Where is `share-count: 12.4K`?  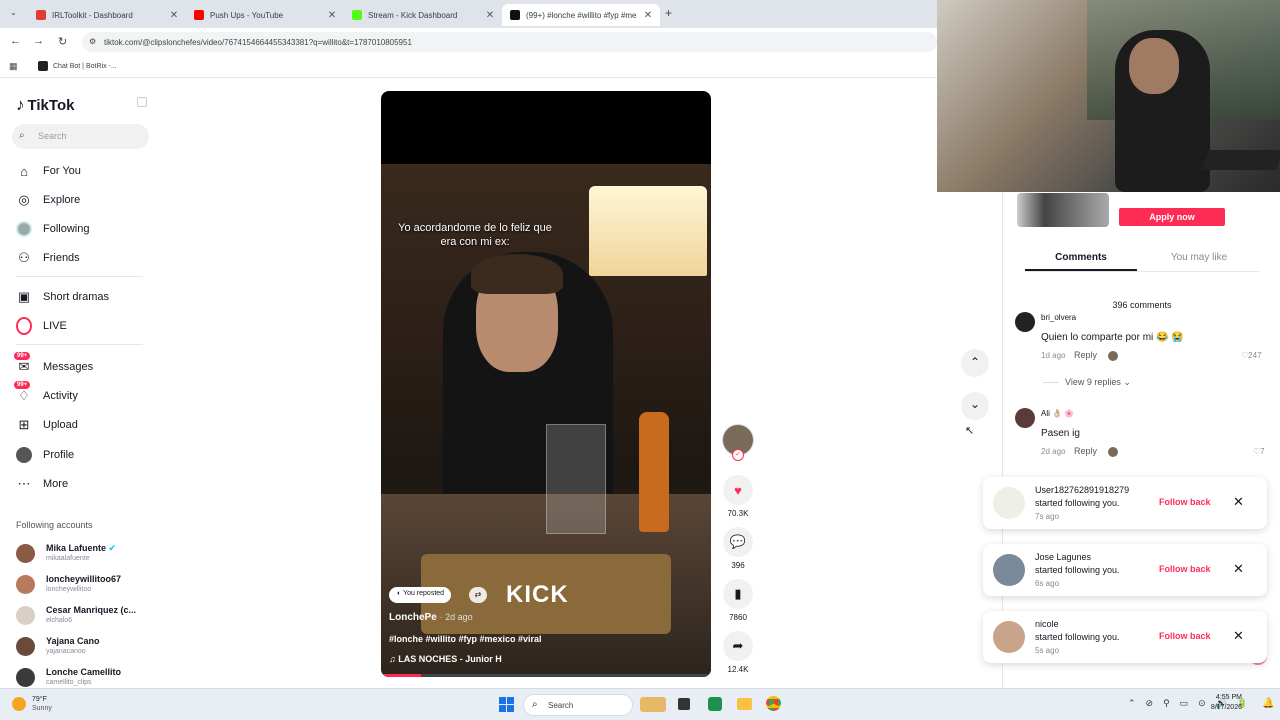 share-count: 12.4K is located at coordinates (738, 669).